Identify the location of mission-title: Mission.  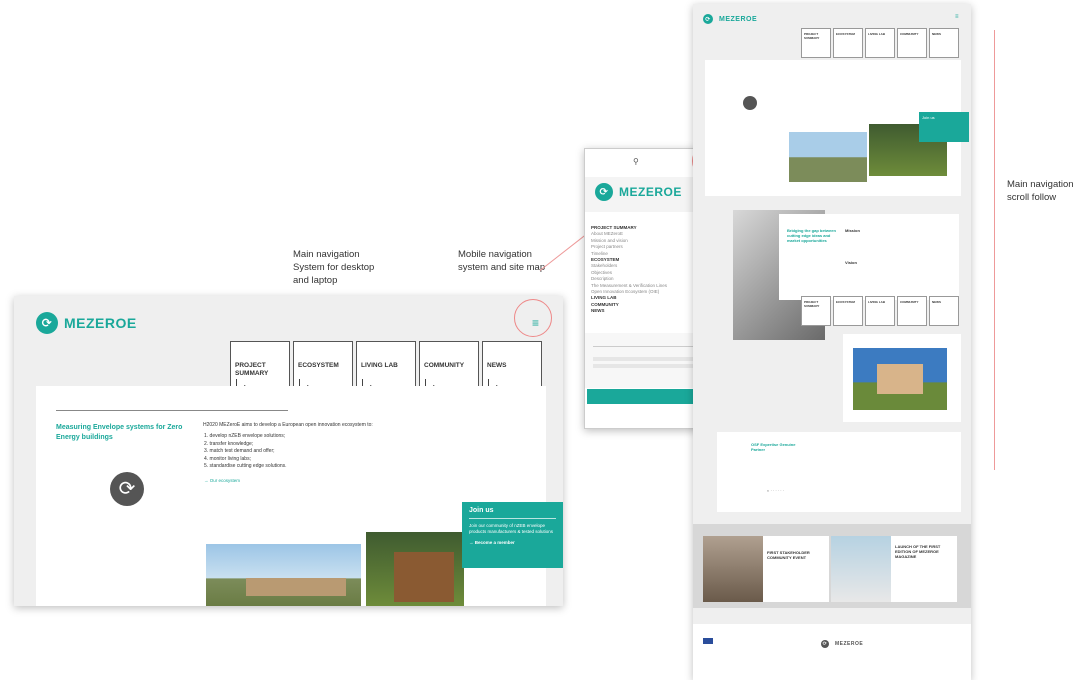
(852, 230).